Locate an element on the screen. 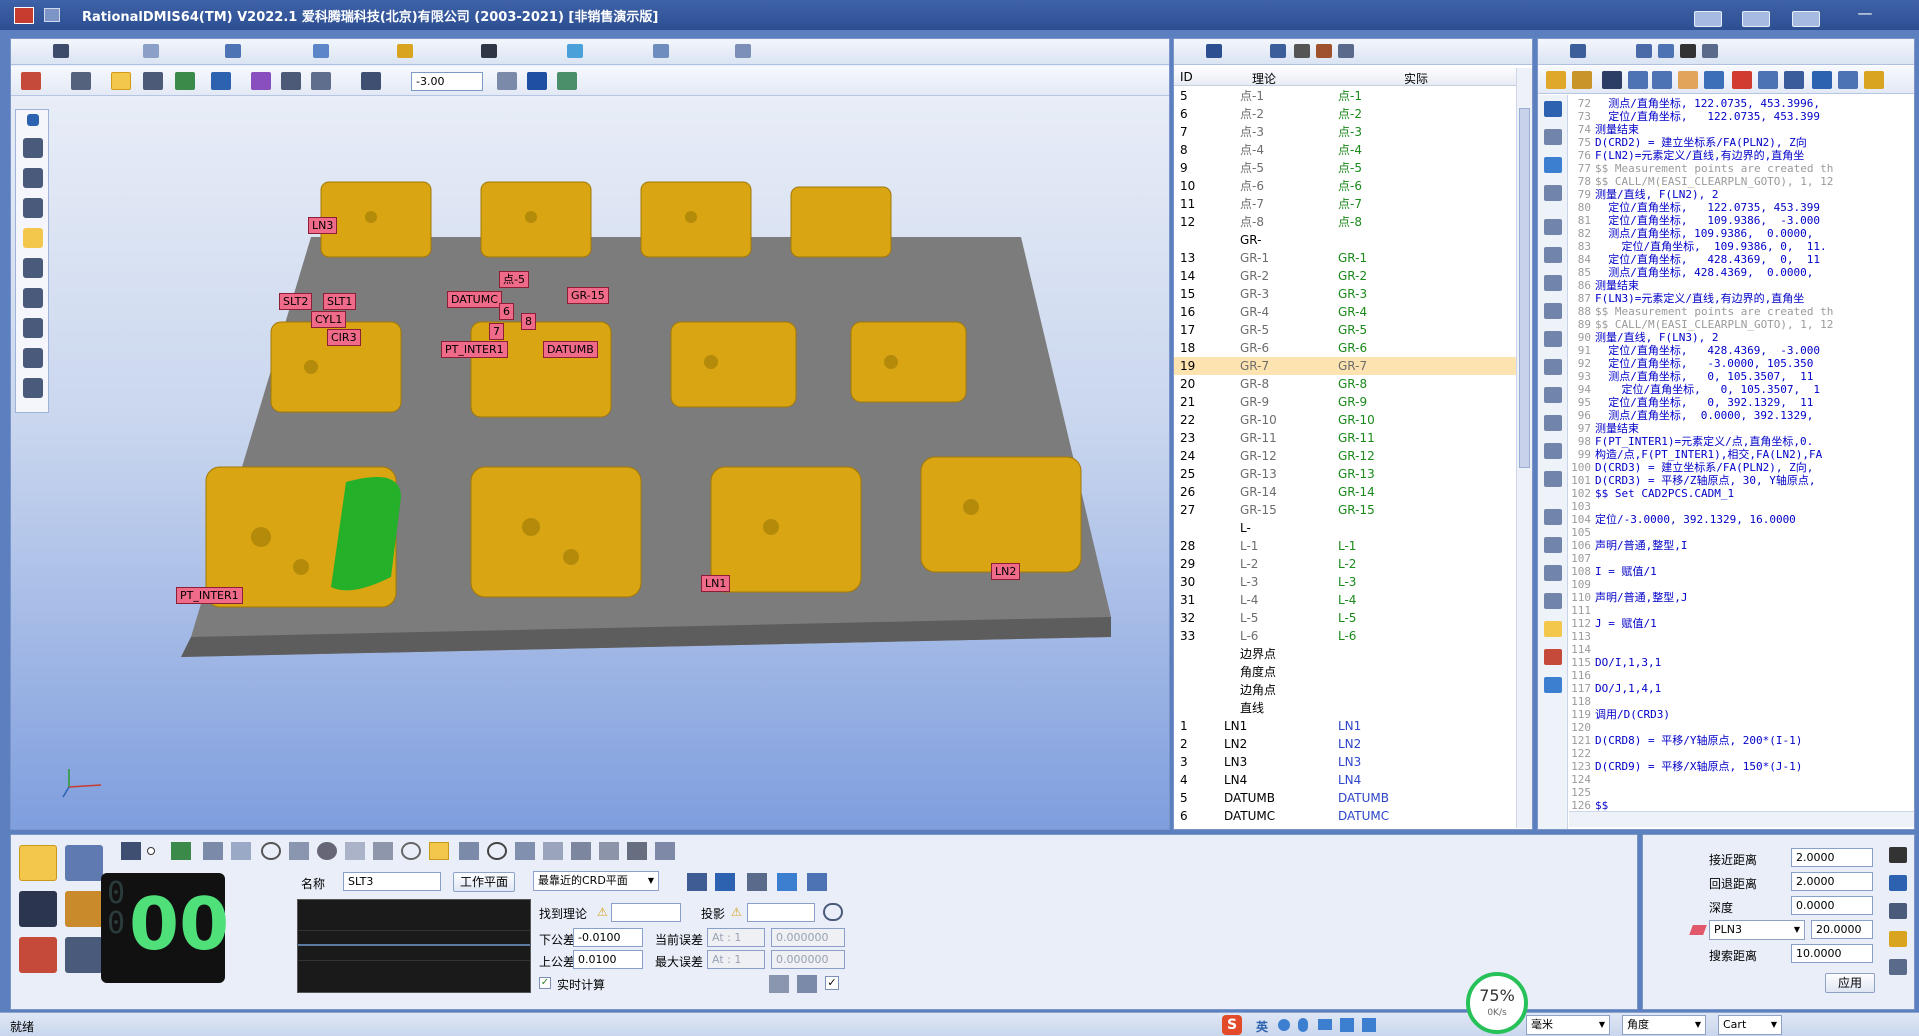 This screenshot has height=1036, width=1919. tool-run-icon is located at coordinates (807, 984).